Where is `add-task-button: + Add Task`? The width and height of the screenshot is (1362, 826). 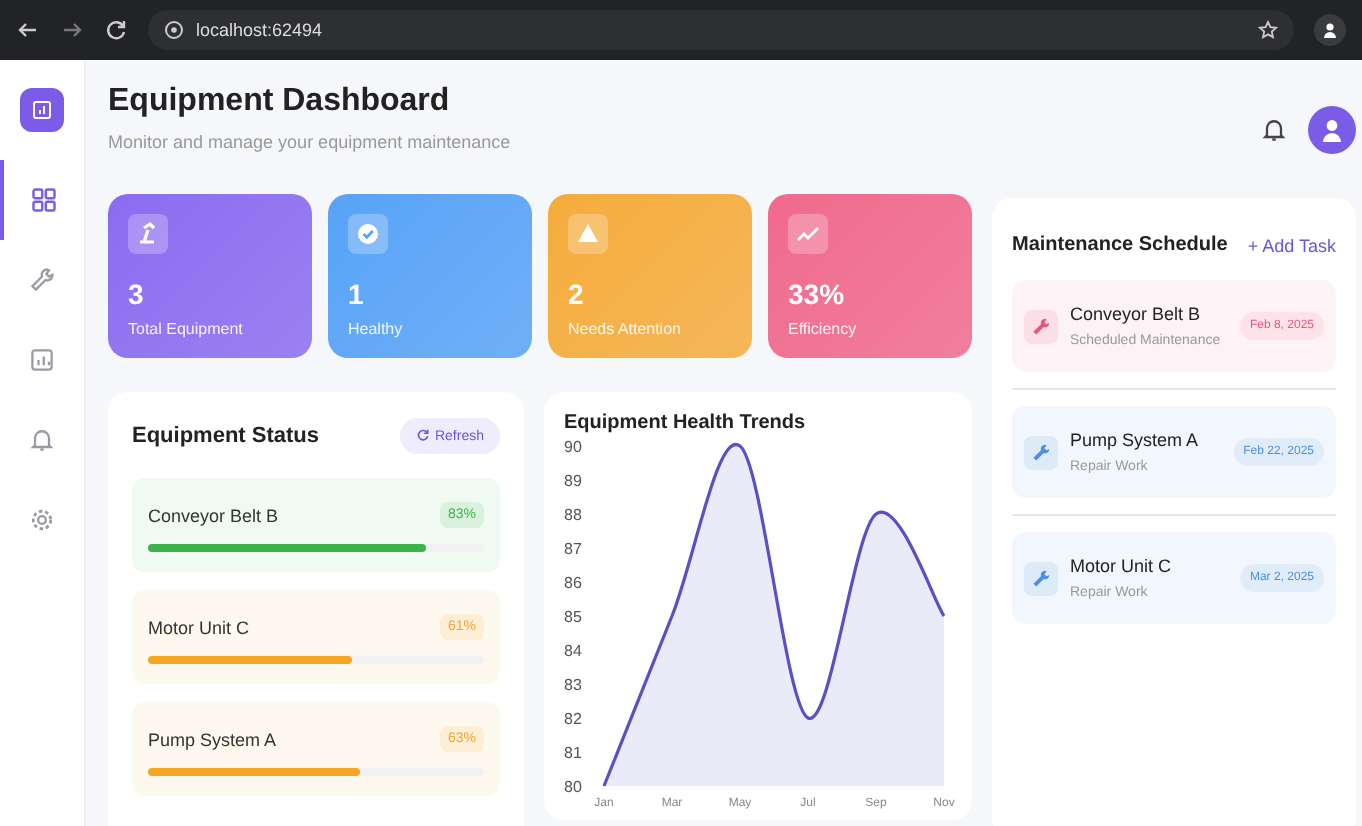 add-task-button: + Add Task is located at coordinates (1291, 245).